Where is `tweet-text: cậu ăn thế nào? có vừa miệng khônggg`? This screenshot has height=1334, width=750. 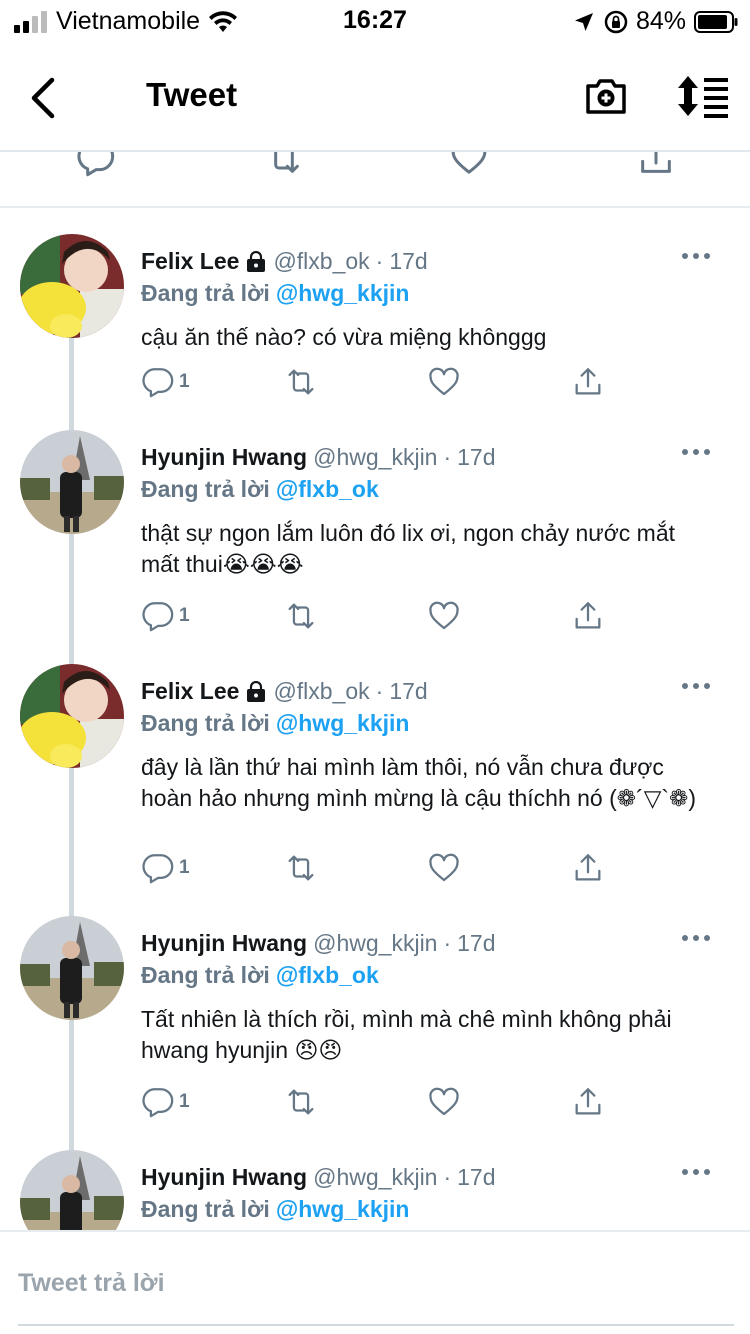 tweet-text: cậu ăn thế nào? có vừa miệng khônggg is located at coordinates (344, 337).